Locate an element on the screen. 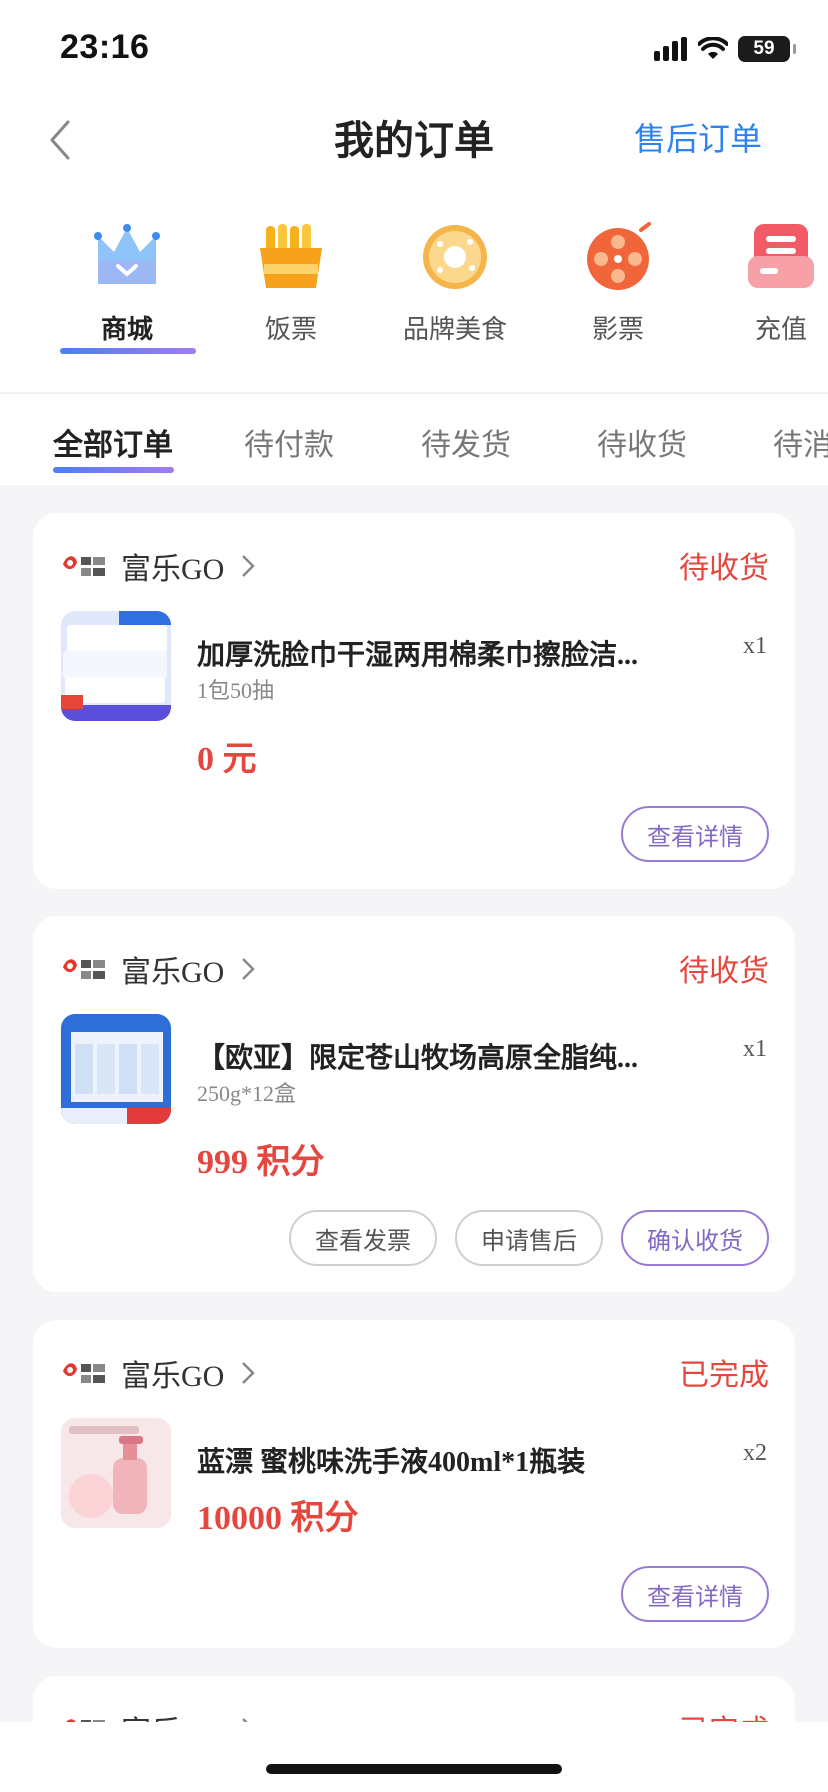 The image size is (828, 1792). order-price: 0 元 is located at coordinates (227, 759).